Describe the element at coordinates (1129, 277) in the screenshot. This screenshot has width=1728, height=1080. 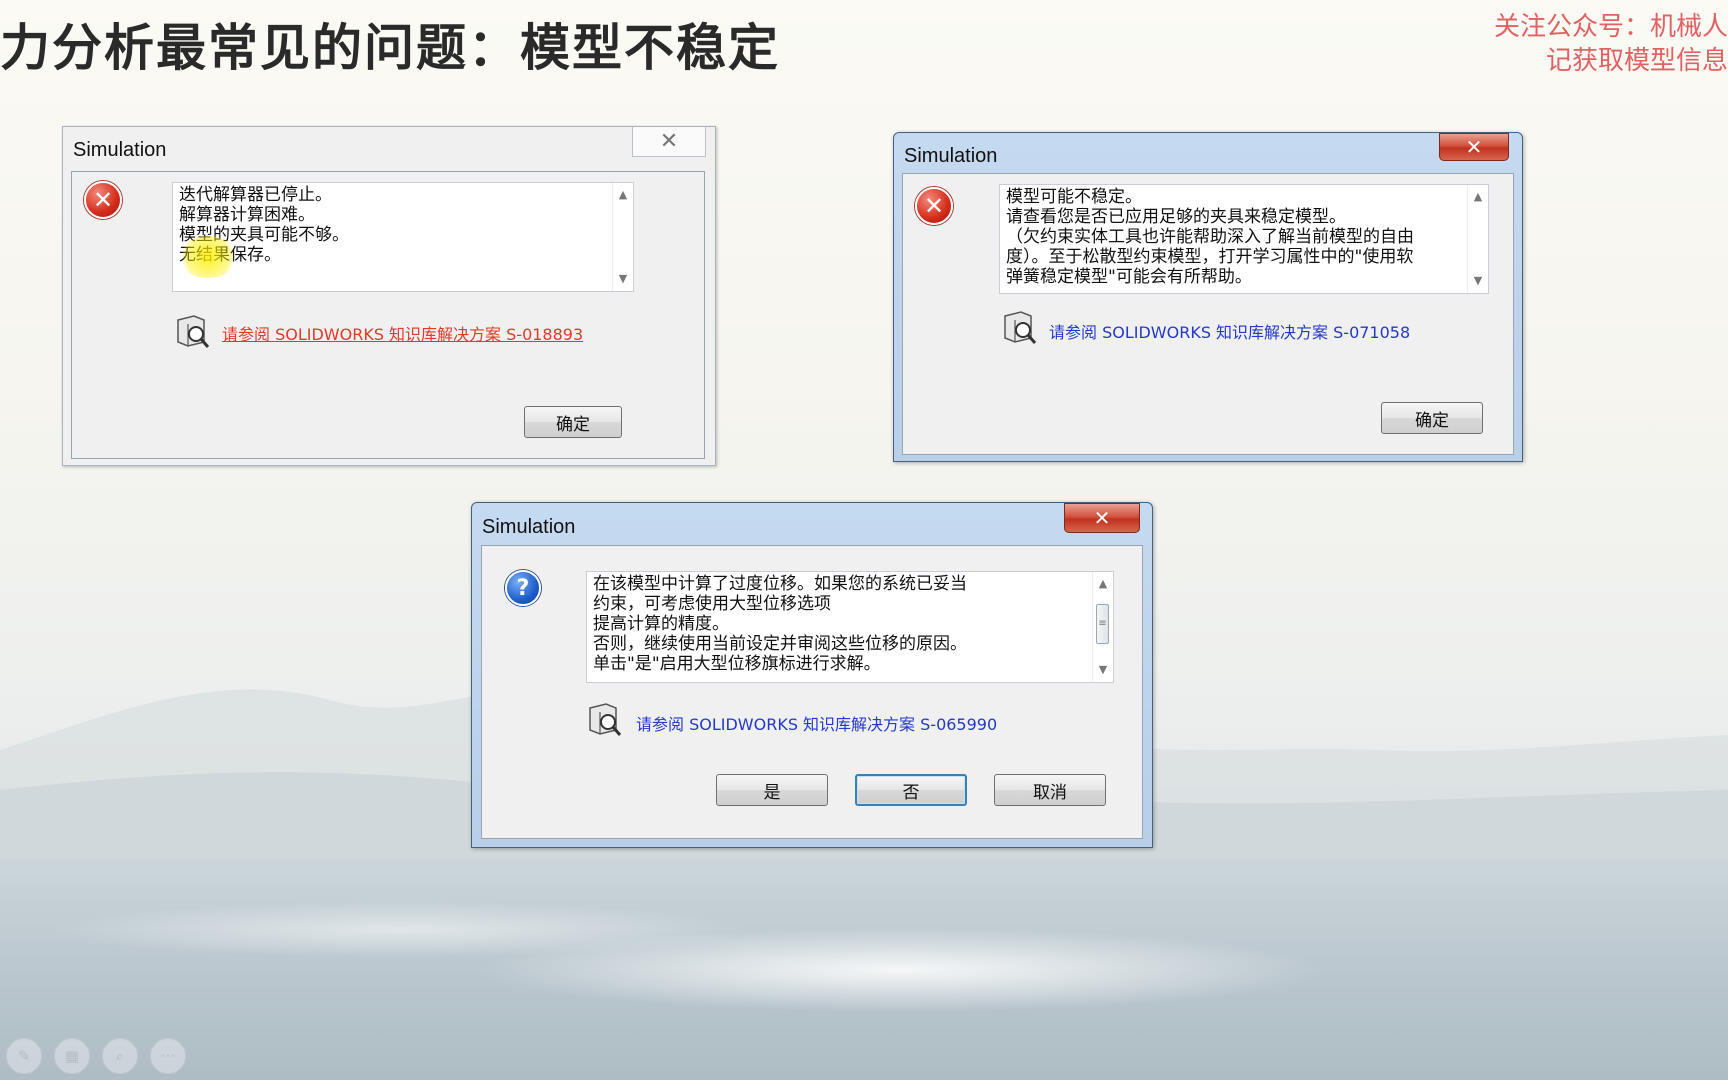
I see `message-line: 弹簧稳定模型"可能会有所帮助。` at that location.